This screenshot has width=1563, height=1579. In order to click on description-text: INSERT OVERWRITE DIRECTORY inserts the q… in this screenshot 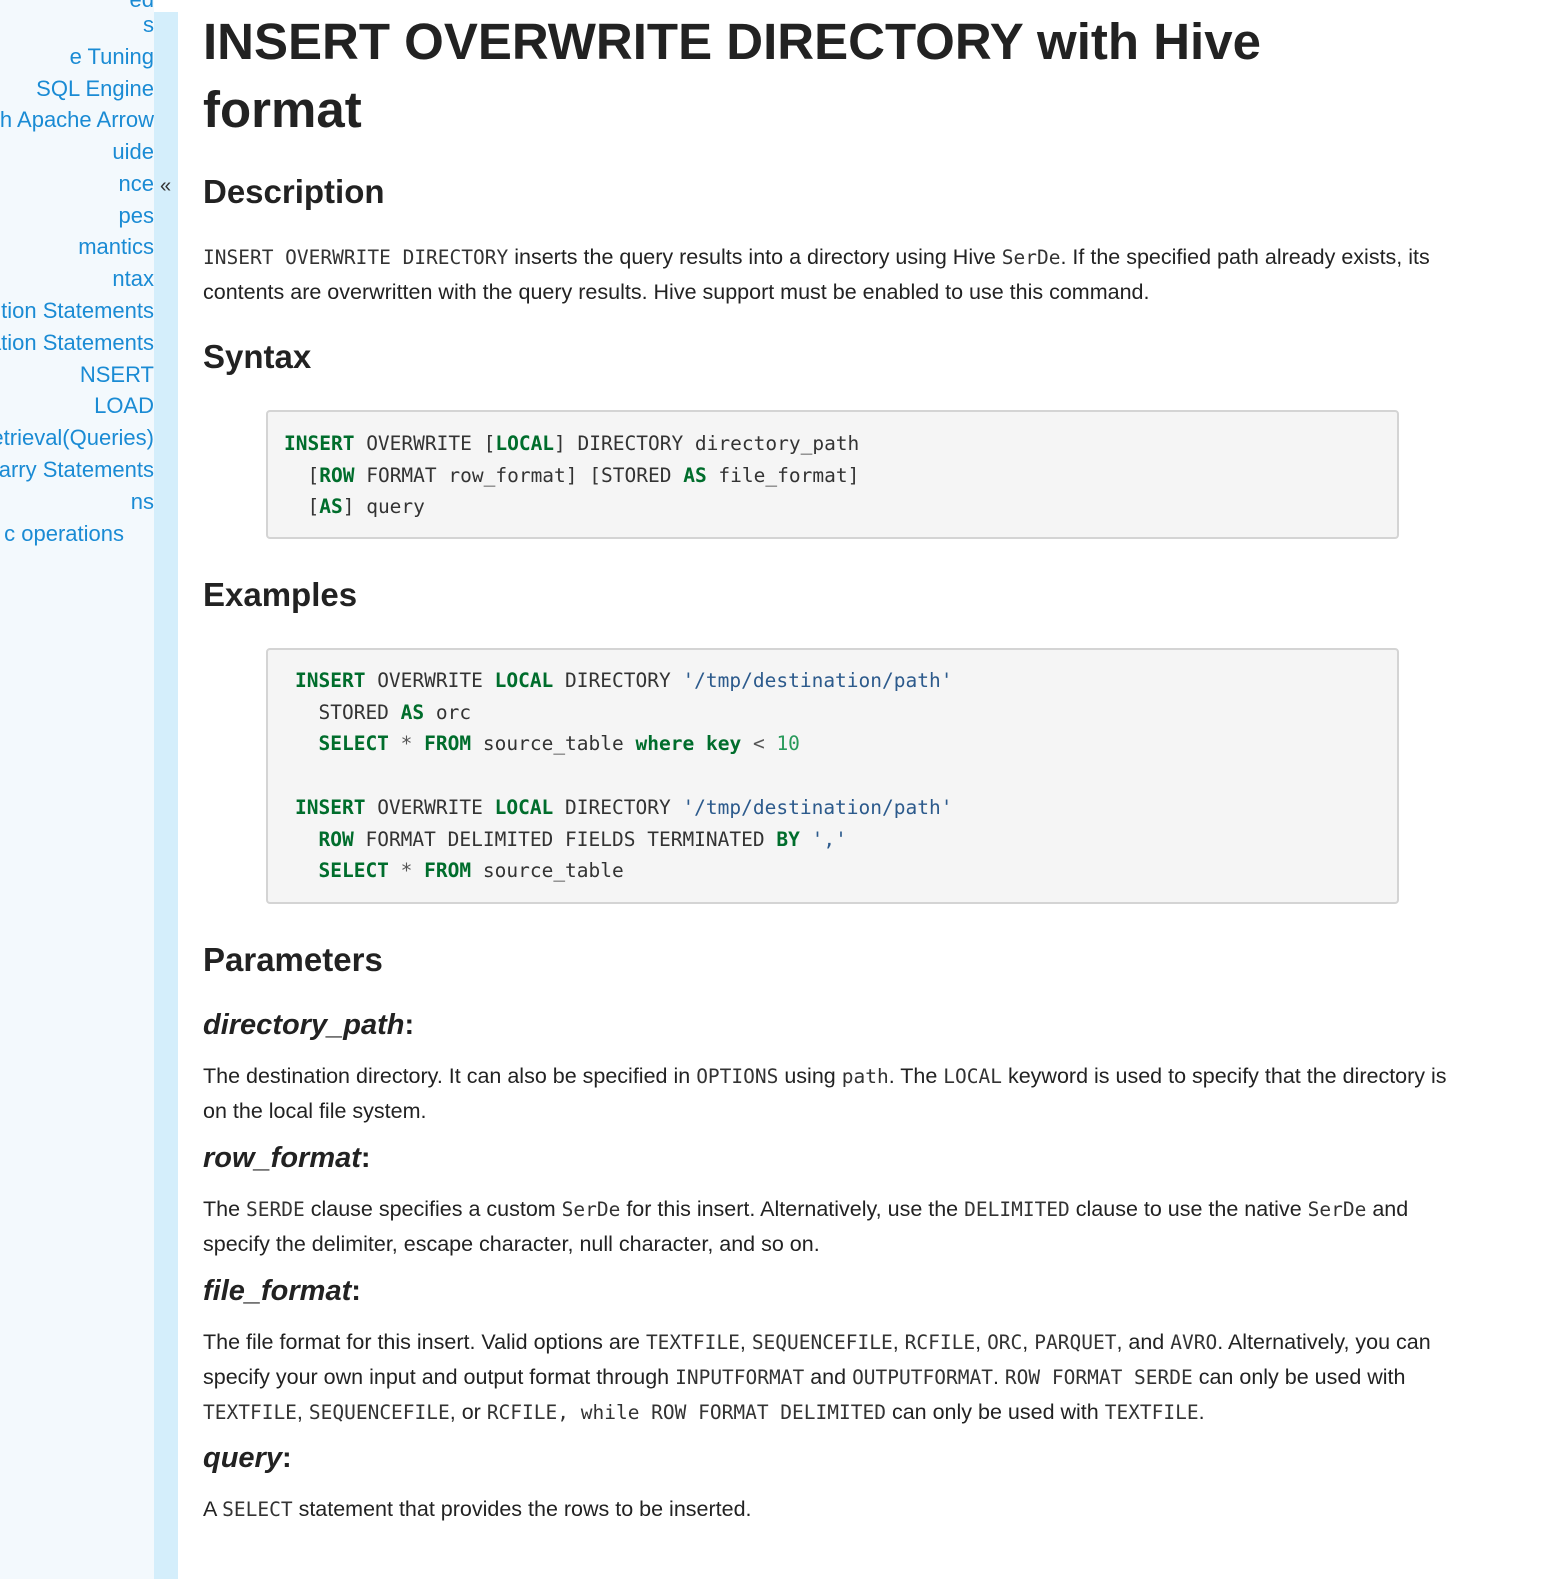, I will do `click(816, 274)`.